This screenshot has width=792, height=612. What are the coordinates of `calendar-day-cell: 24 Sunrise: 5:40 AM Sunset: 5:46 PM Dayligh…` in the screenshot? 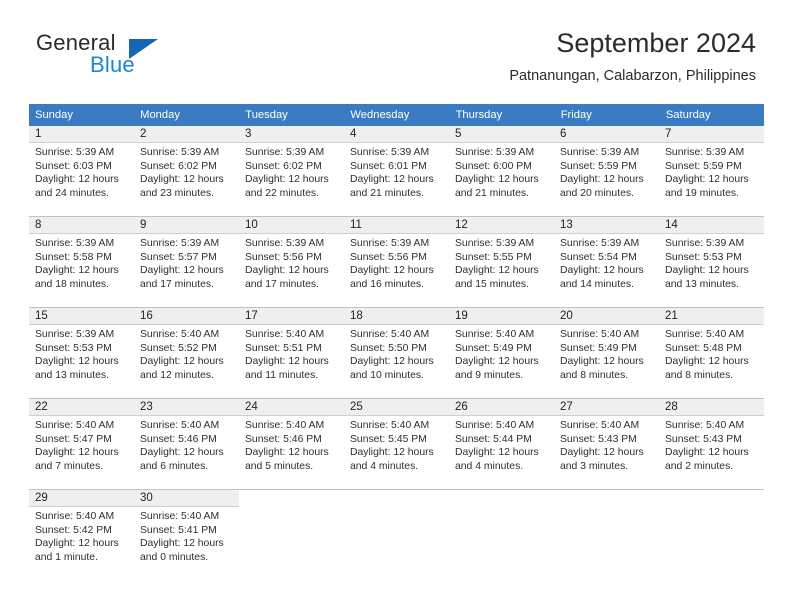 It's located at (291, 444).